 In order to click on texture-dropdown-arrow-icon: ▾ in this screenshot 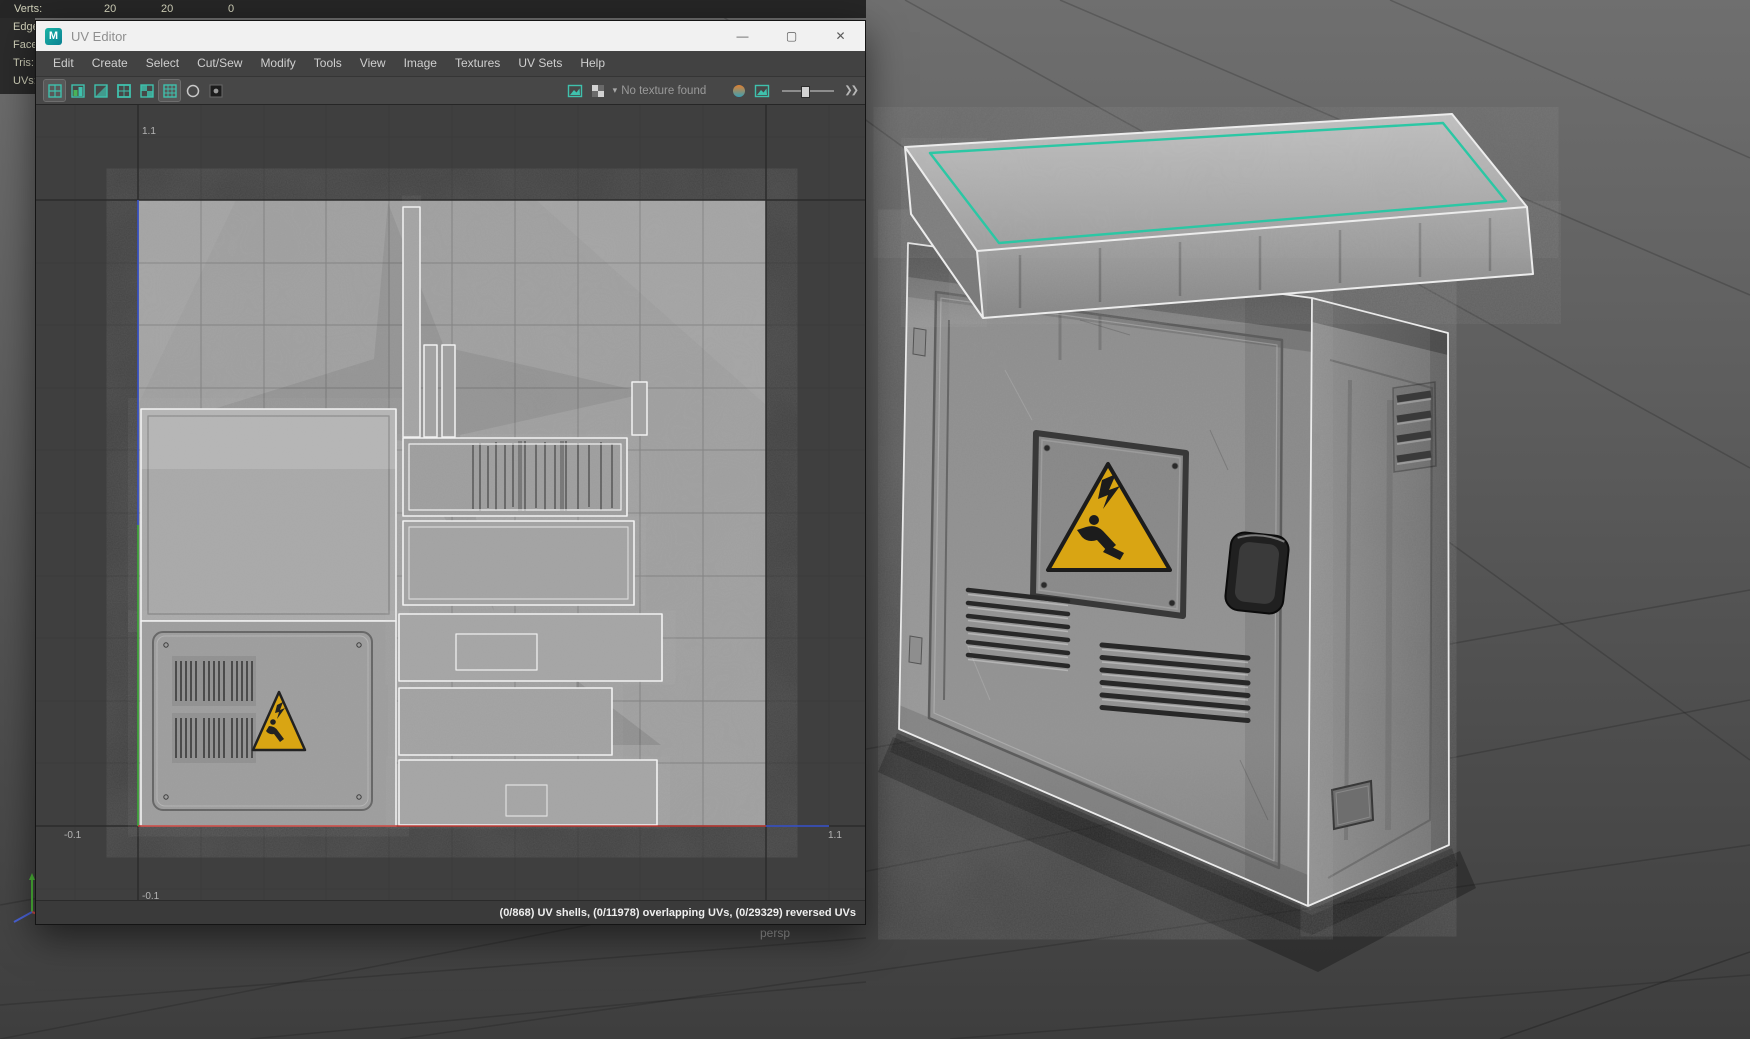, I will do `click(615, 90)`.